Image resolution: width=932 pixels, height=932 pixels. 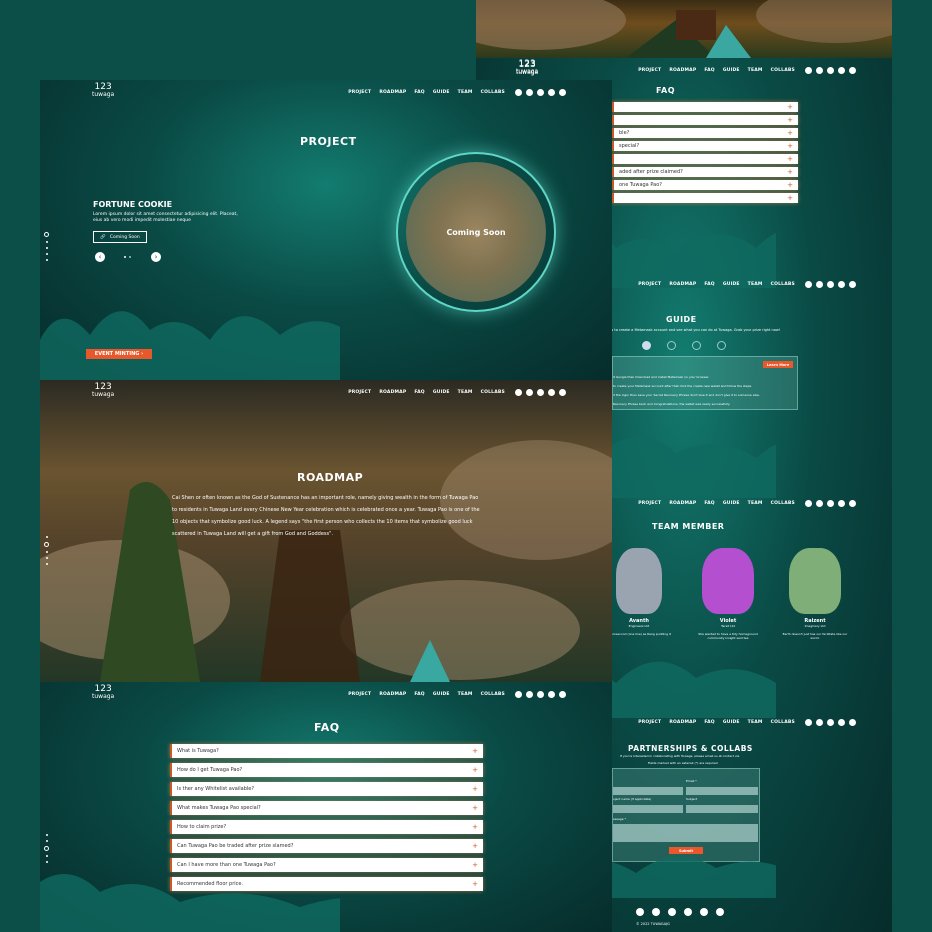 I want to click on faq-item: Is ther any Whitelist available? +, so click(x=326, y=789).